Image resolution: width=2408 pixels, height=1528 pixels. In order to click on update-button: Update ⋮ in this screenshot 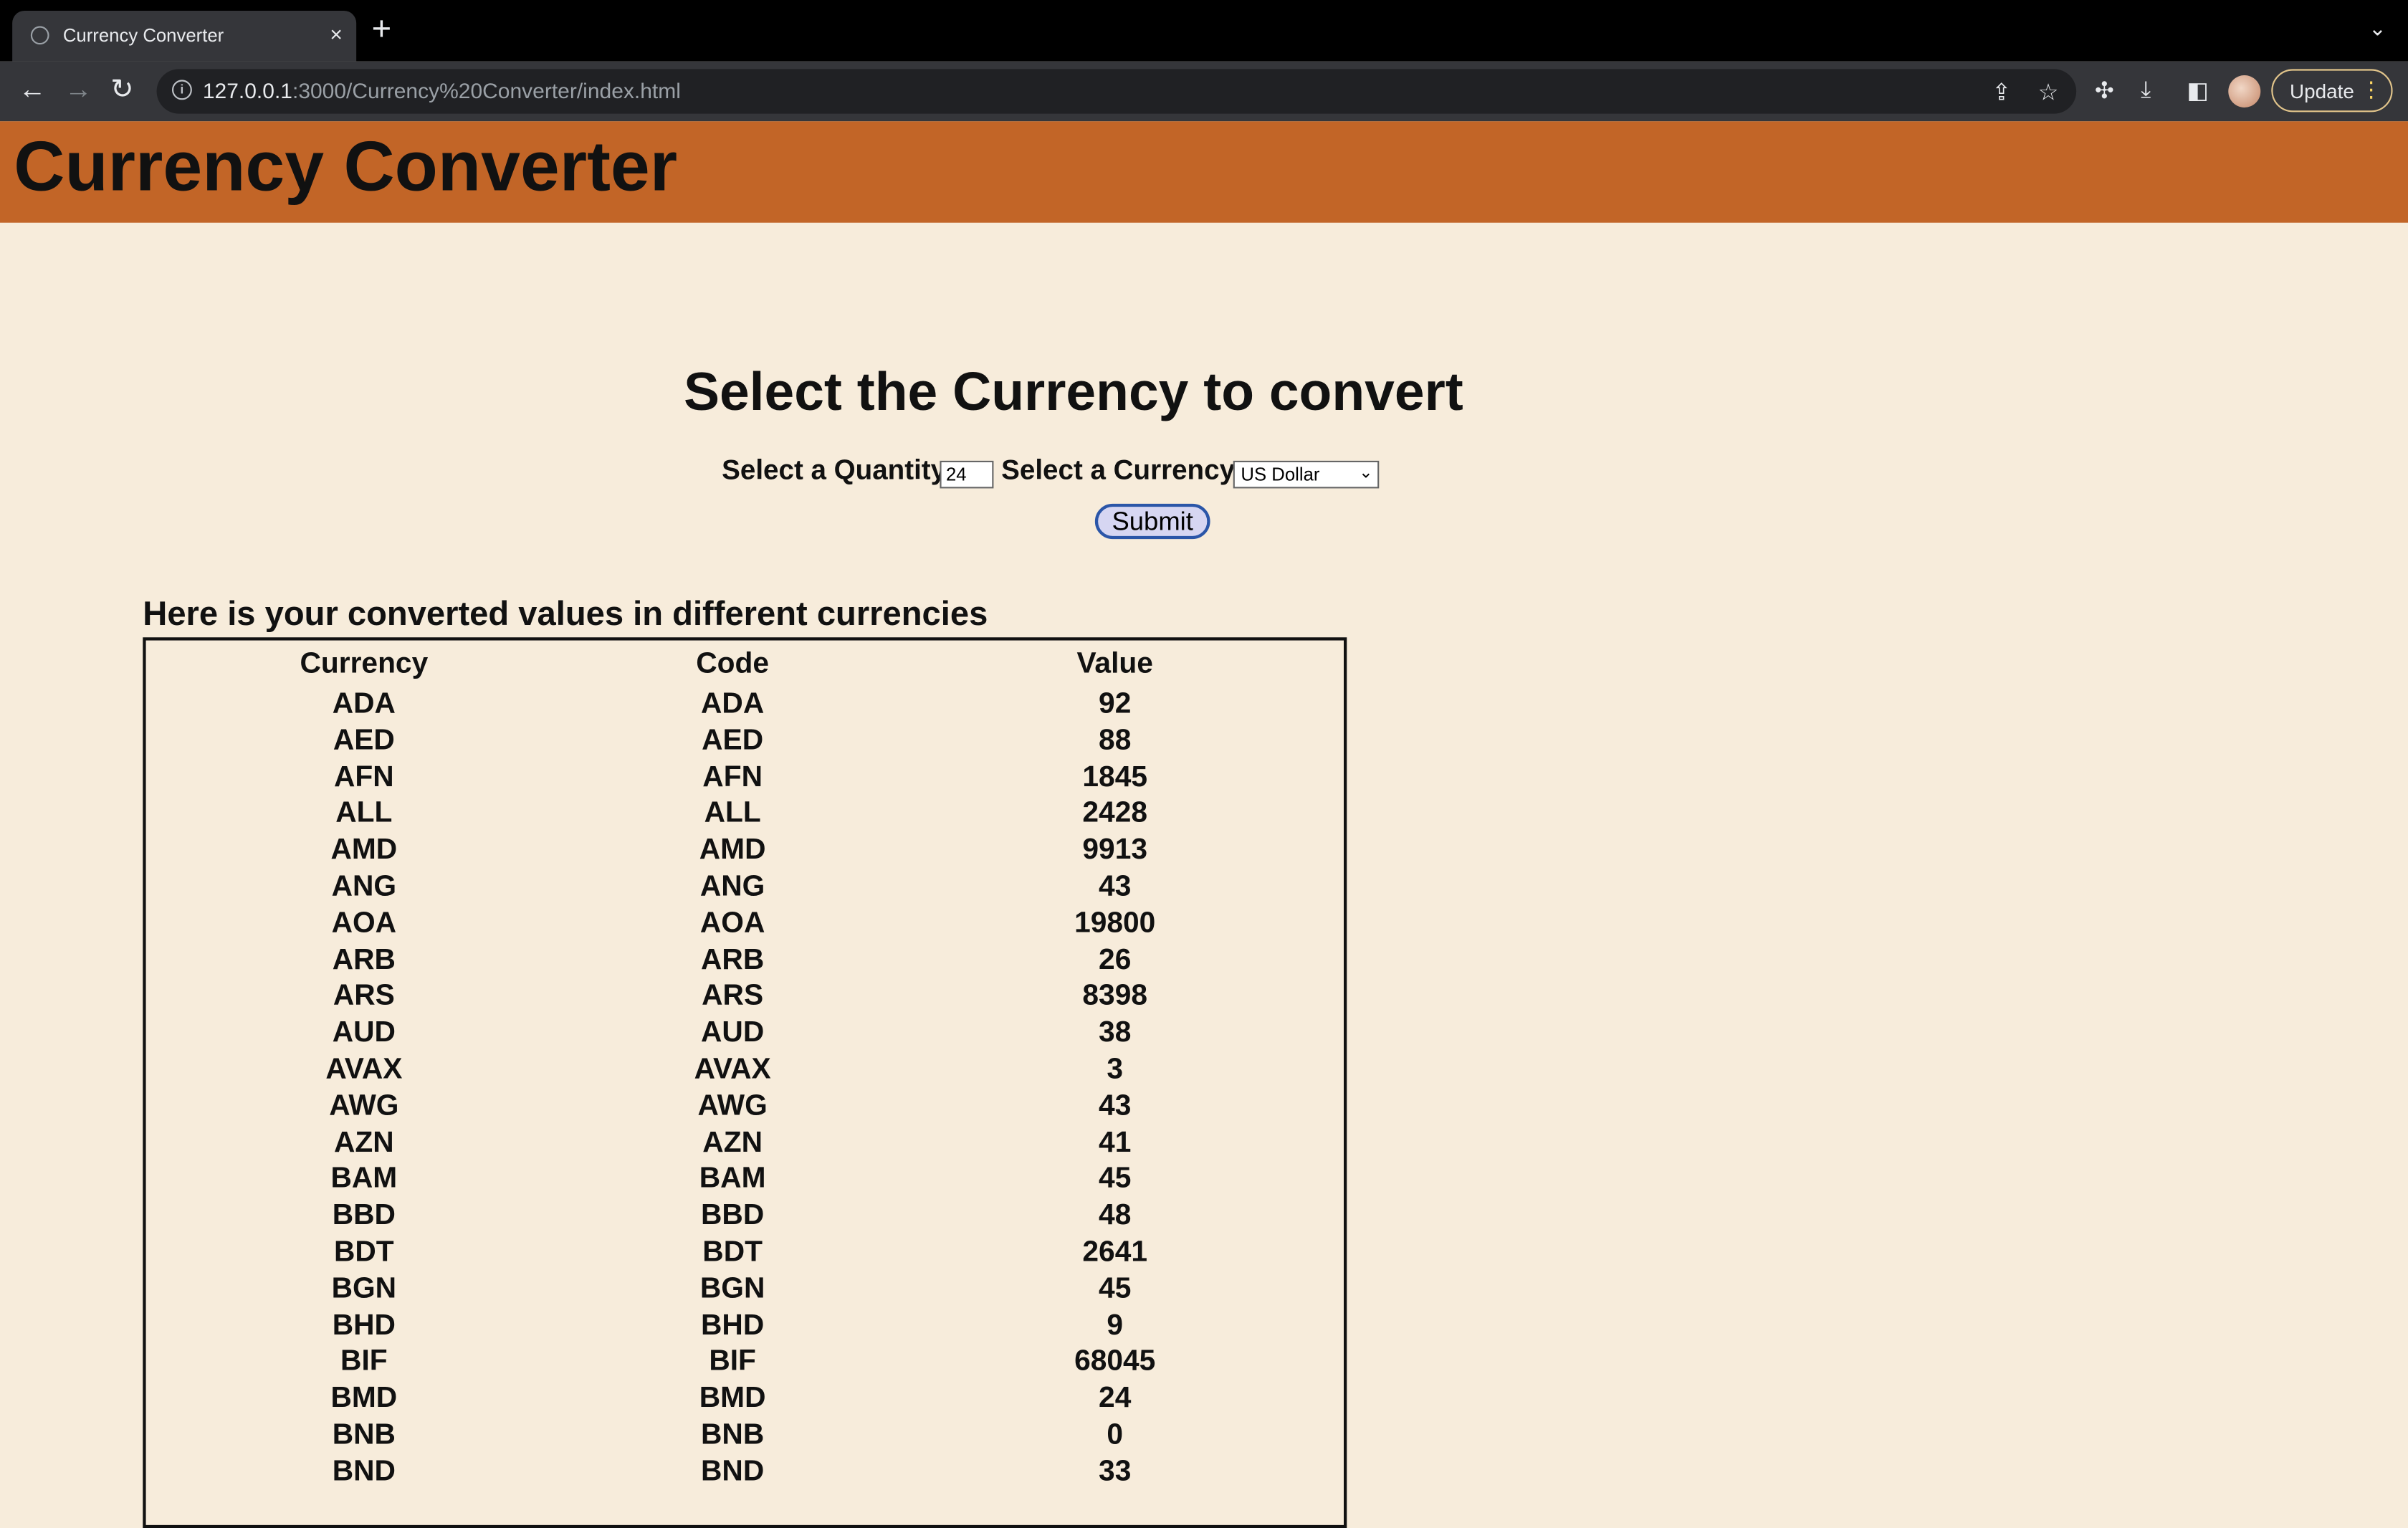, I will do `click(2332, 91)`.